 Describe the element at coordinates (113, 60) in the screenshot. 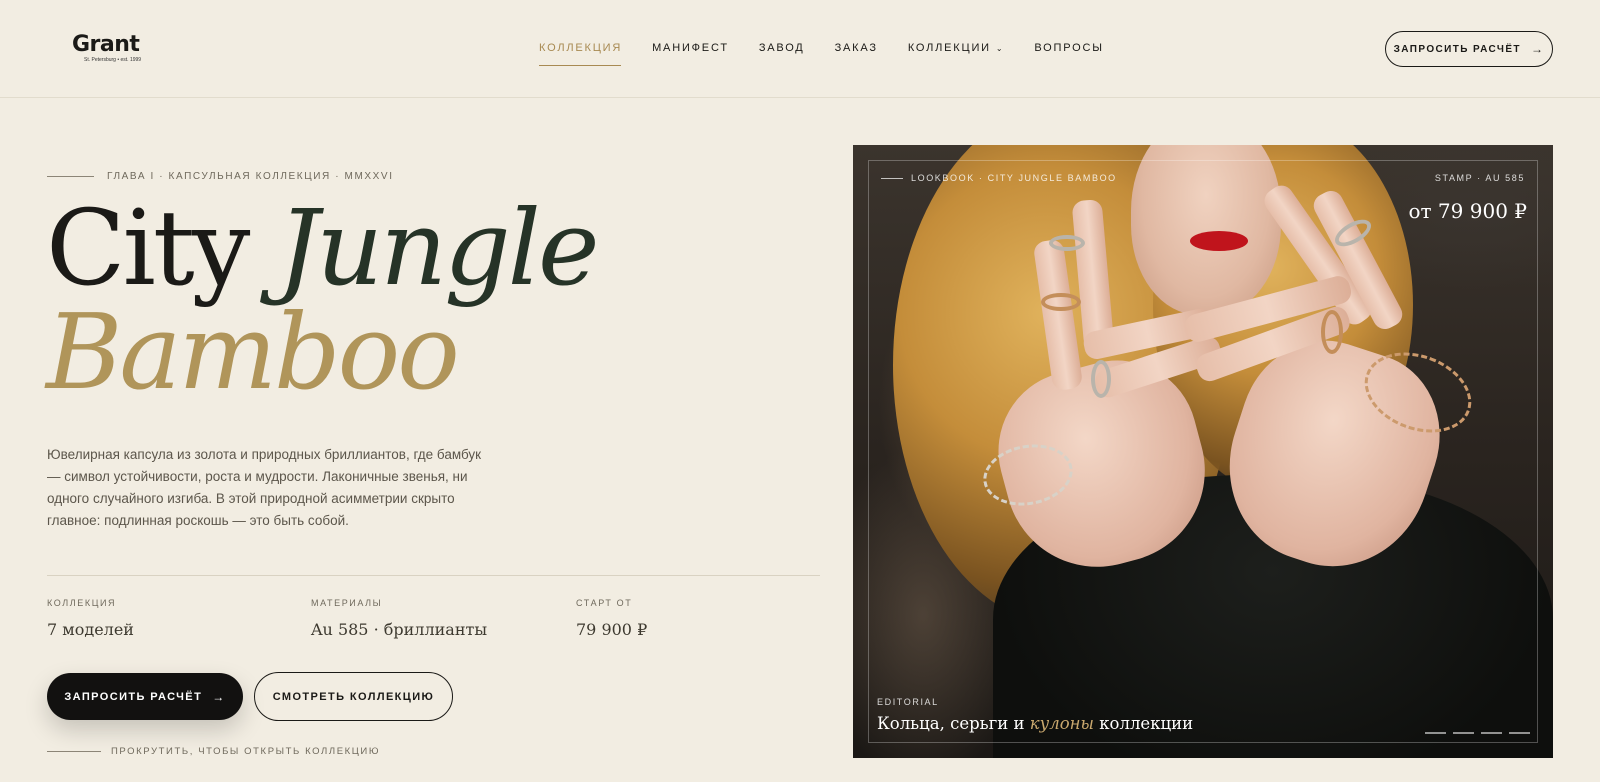

I see `logo-tagline: St. Petersburg • est. 1999` at that location.